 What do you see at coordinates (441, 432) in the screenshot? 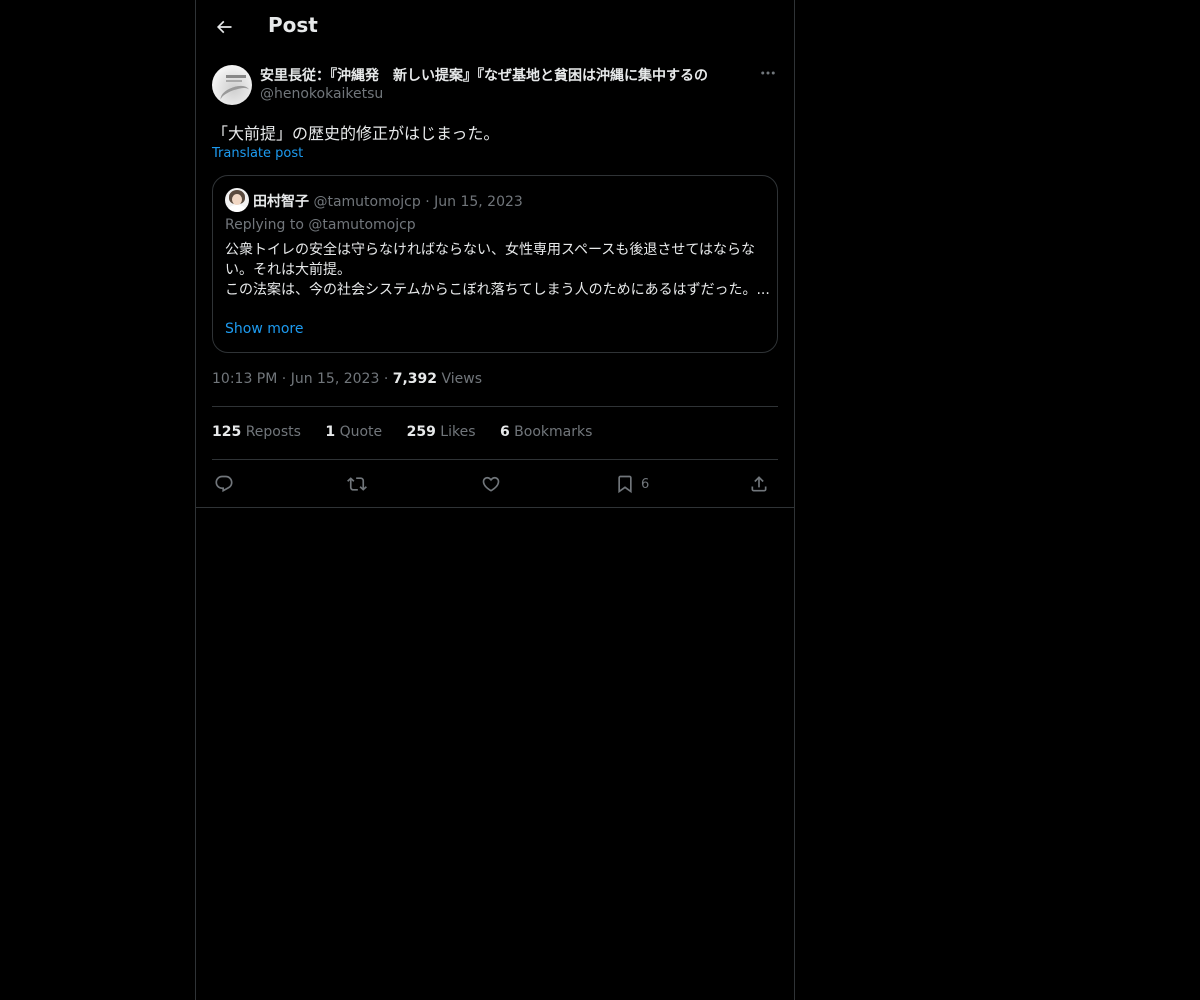
I see `likes-stat: 259 Likes` at bounding box center [441, 432].